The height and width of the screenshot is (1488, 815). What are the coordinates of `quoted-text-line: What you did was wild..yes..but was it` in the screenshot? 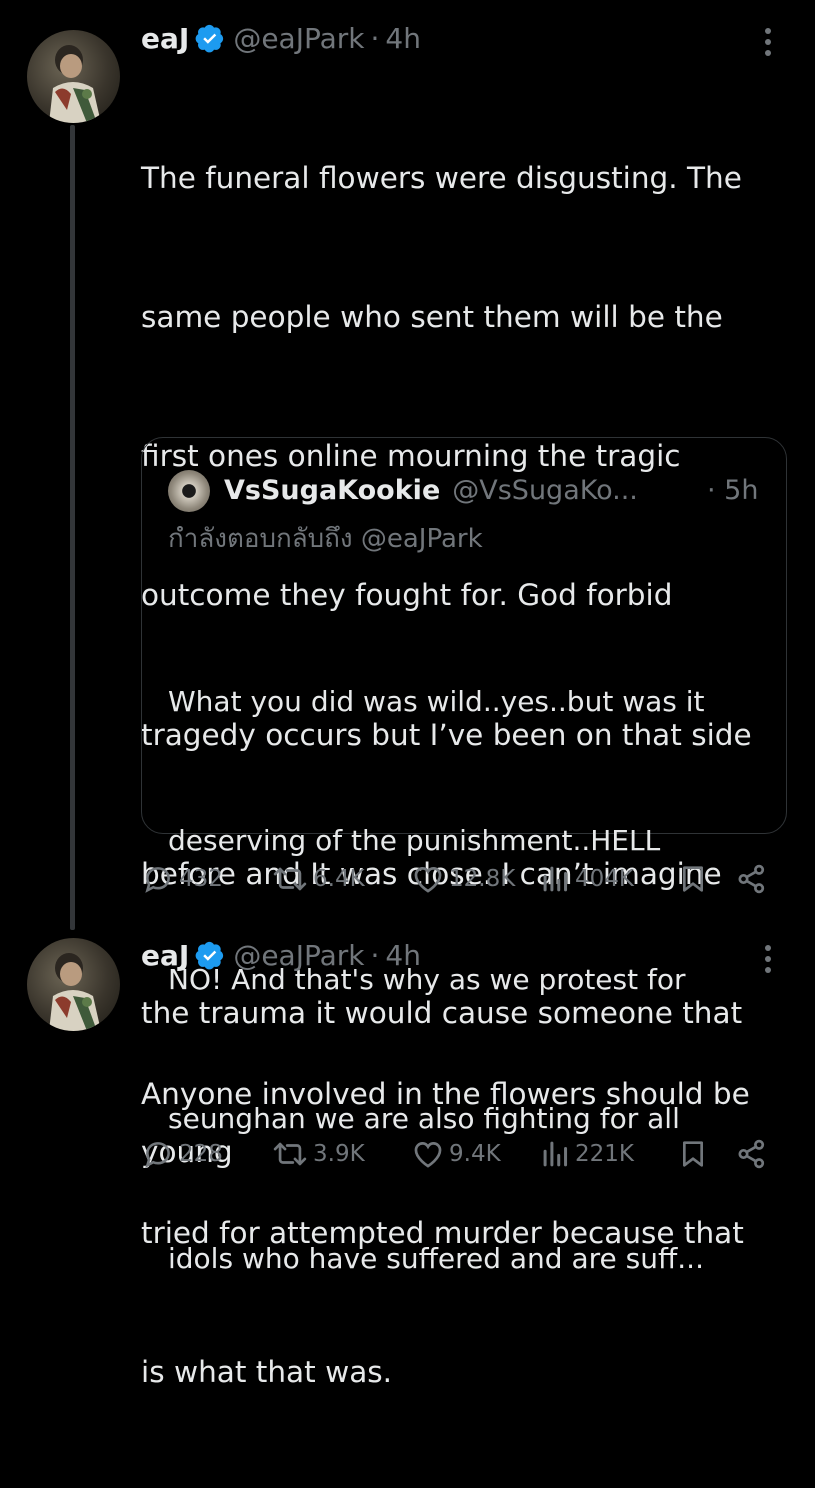 It's located at (436, 701).